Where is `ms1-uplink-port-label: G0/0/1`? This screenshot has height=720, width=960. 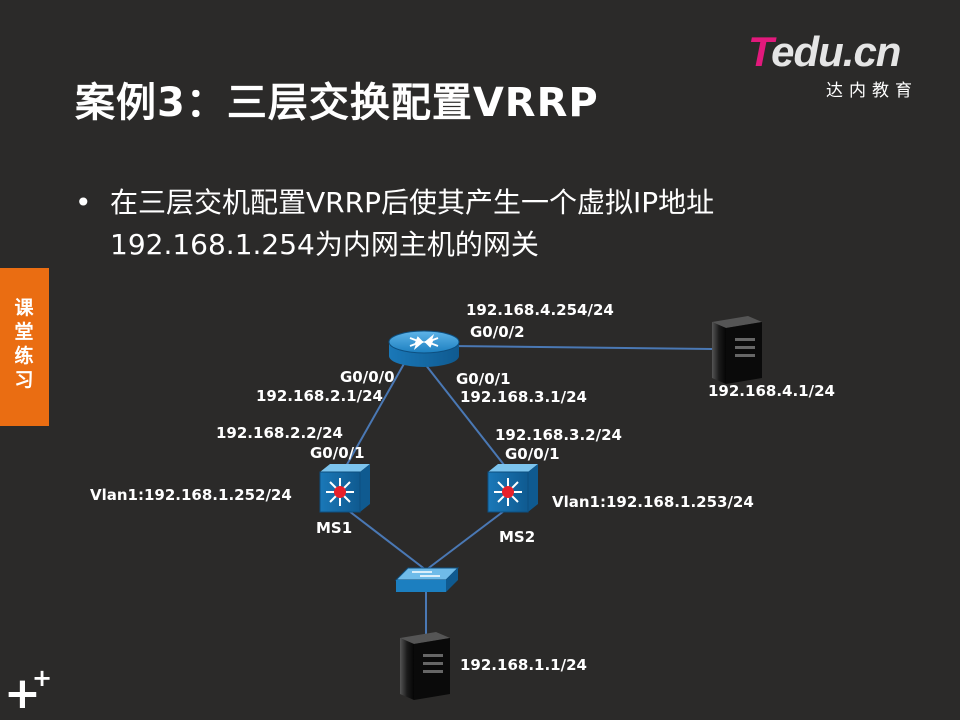
ms1-uplink-port-label: G0/0/1 is located at coordinates (337, 453).